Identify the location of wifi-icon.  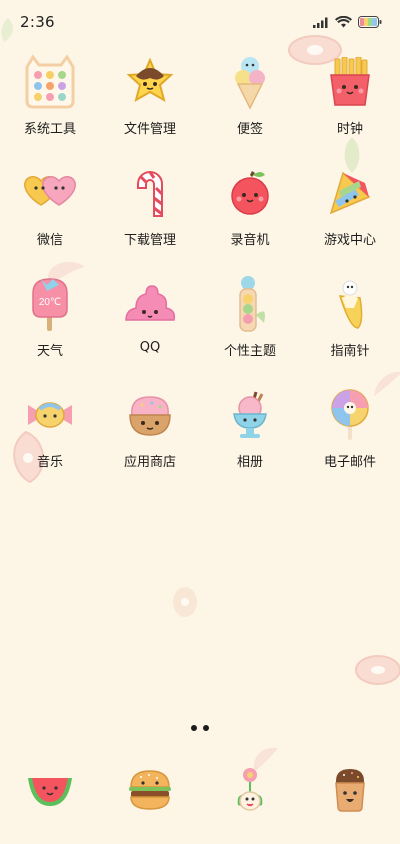
(343, 22).